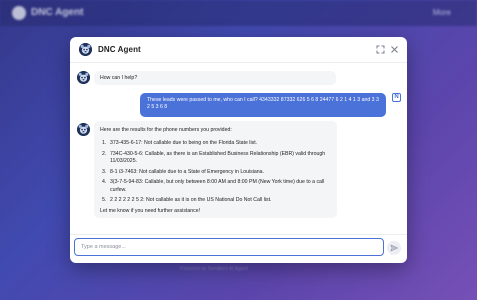 This screenshot has height=300, width=477. I want to click on agent-message-greeting: How can I help?, so click(215, 78).